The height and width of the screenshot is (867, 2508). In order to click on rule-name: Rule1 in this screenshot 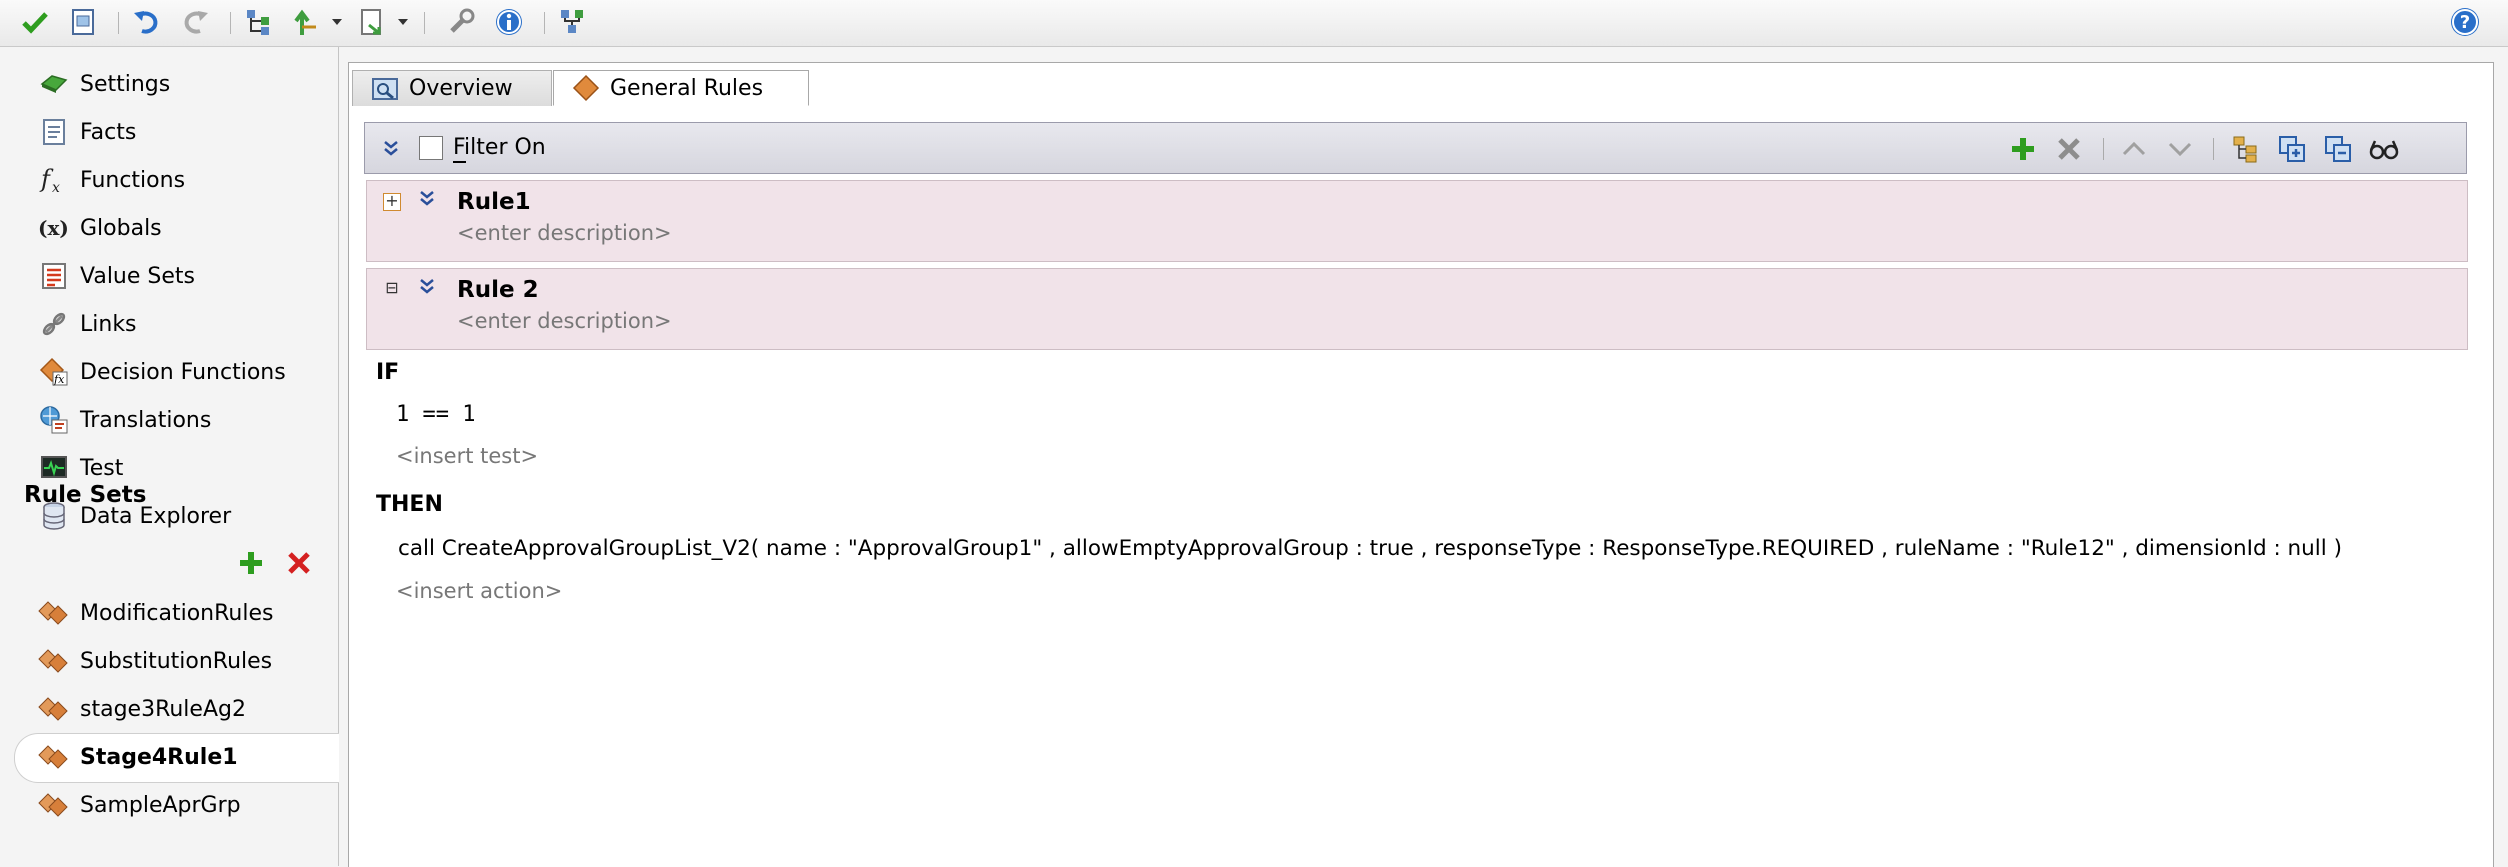, I will do `click(494, 202)`.